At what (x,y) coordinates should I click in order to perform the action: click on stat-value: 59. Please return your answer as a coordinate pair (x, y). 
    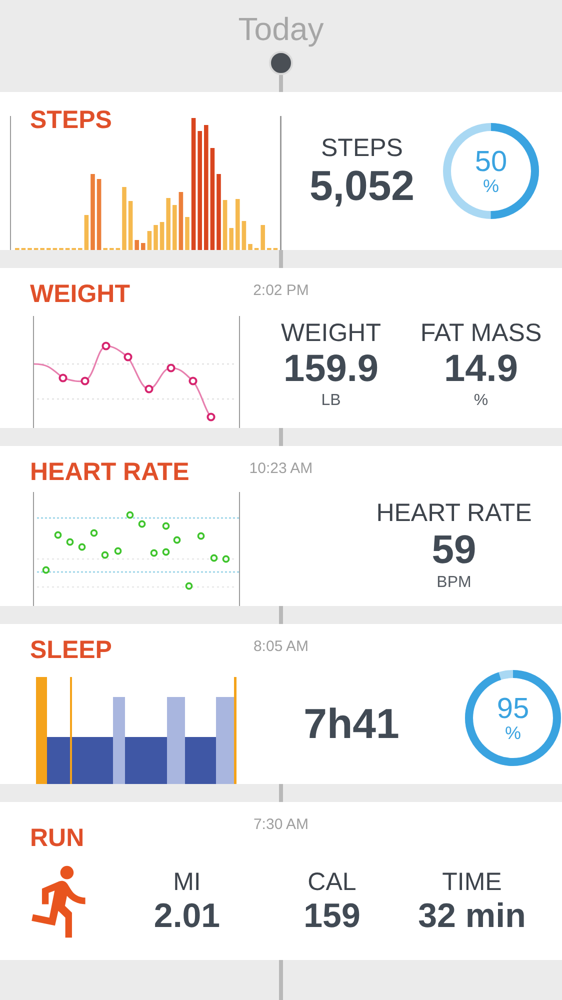
    Looking at the image, I should click on (454, 550).